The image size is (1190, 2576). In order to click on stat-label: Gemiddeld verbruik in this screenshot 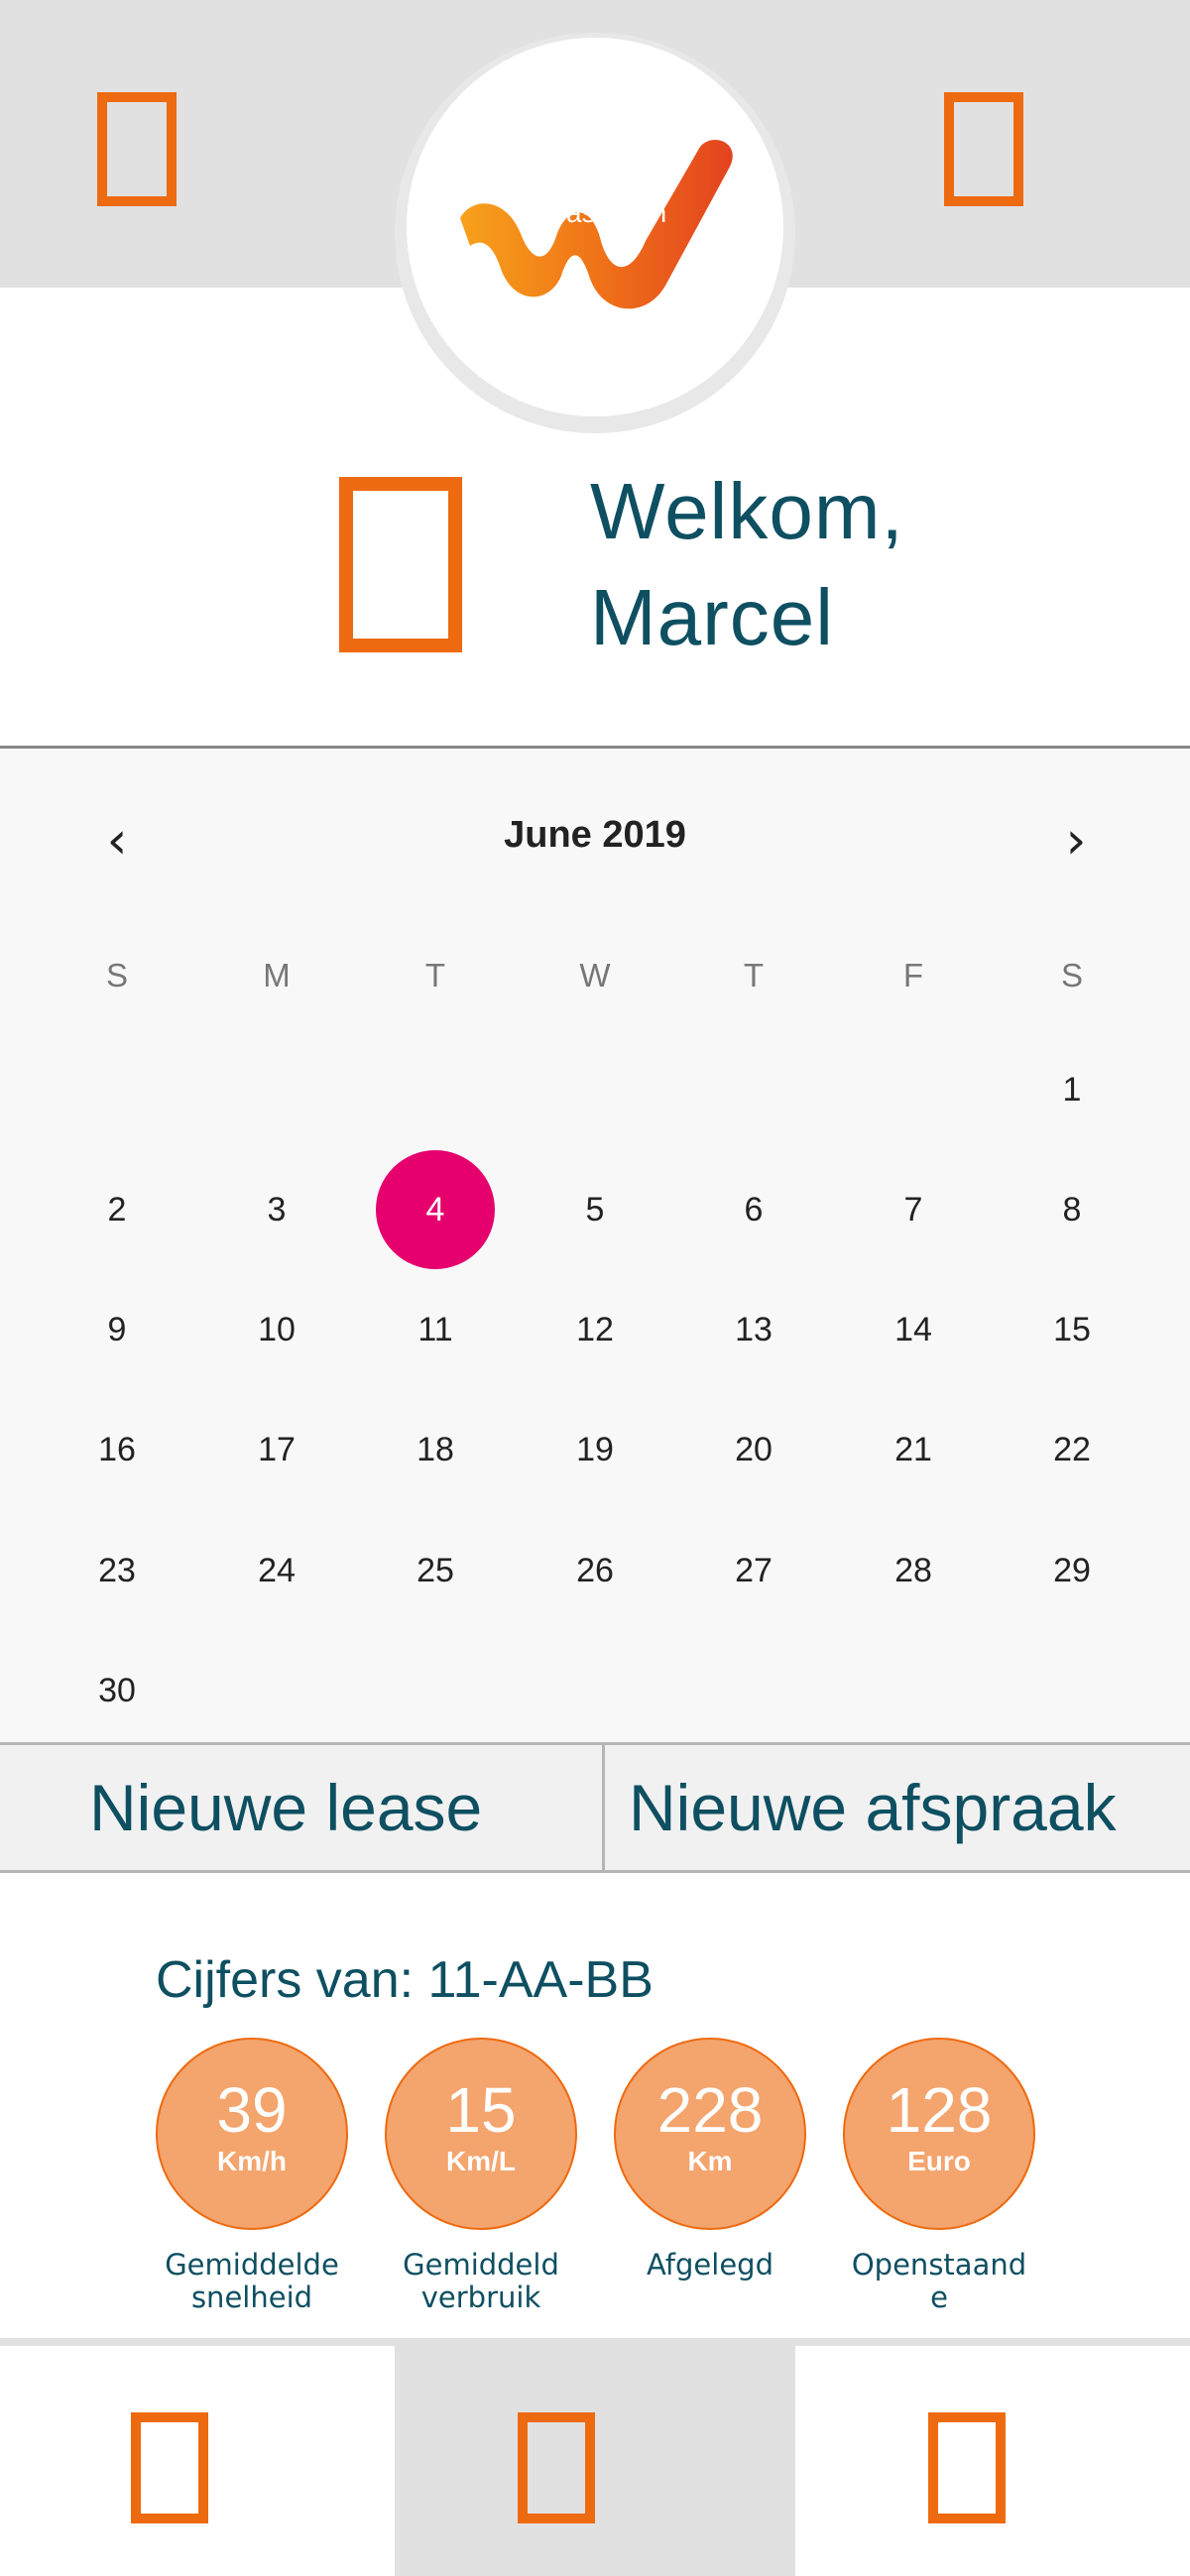, I will do `click(481, 2282)`.